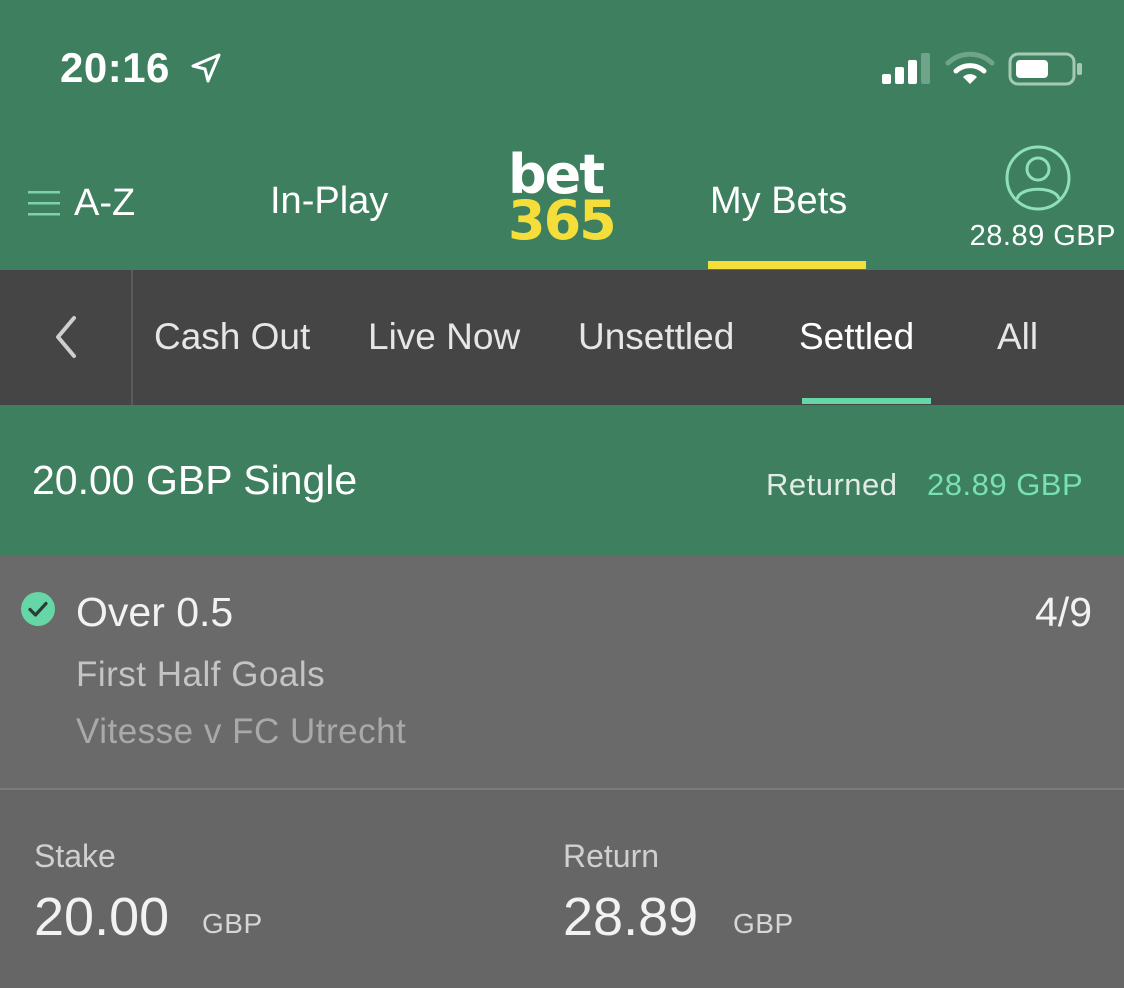 The image size is (1124, 988). I want to click on tab-cash-out: Cash Out, so click(232, 337).